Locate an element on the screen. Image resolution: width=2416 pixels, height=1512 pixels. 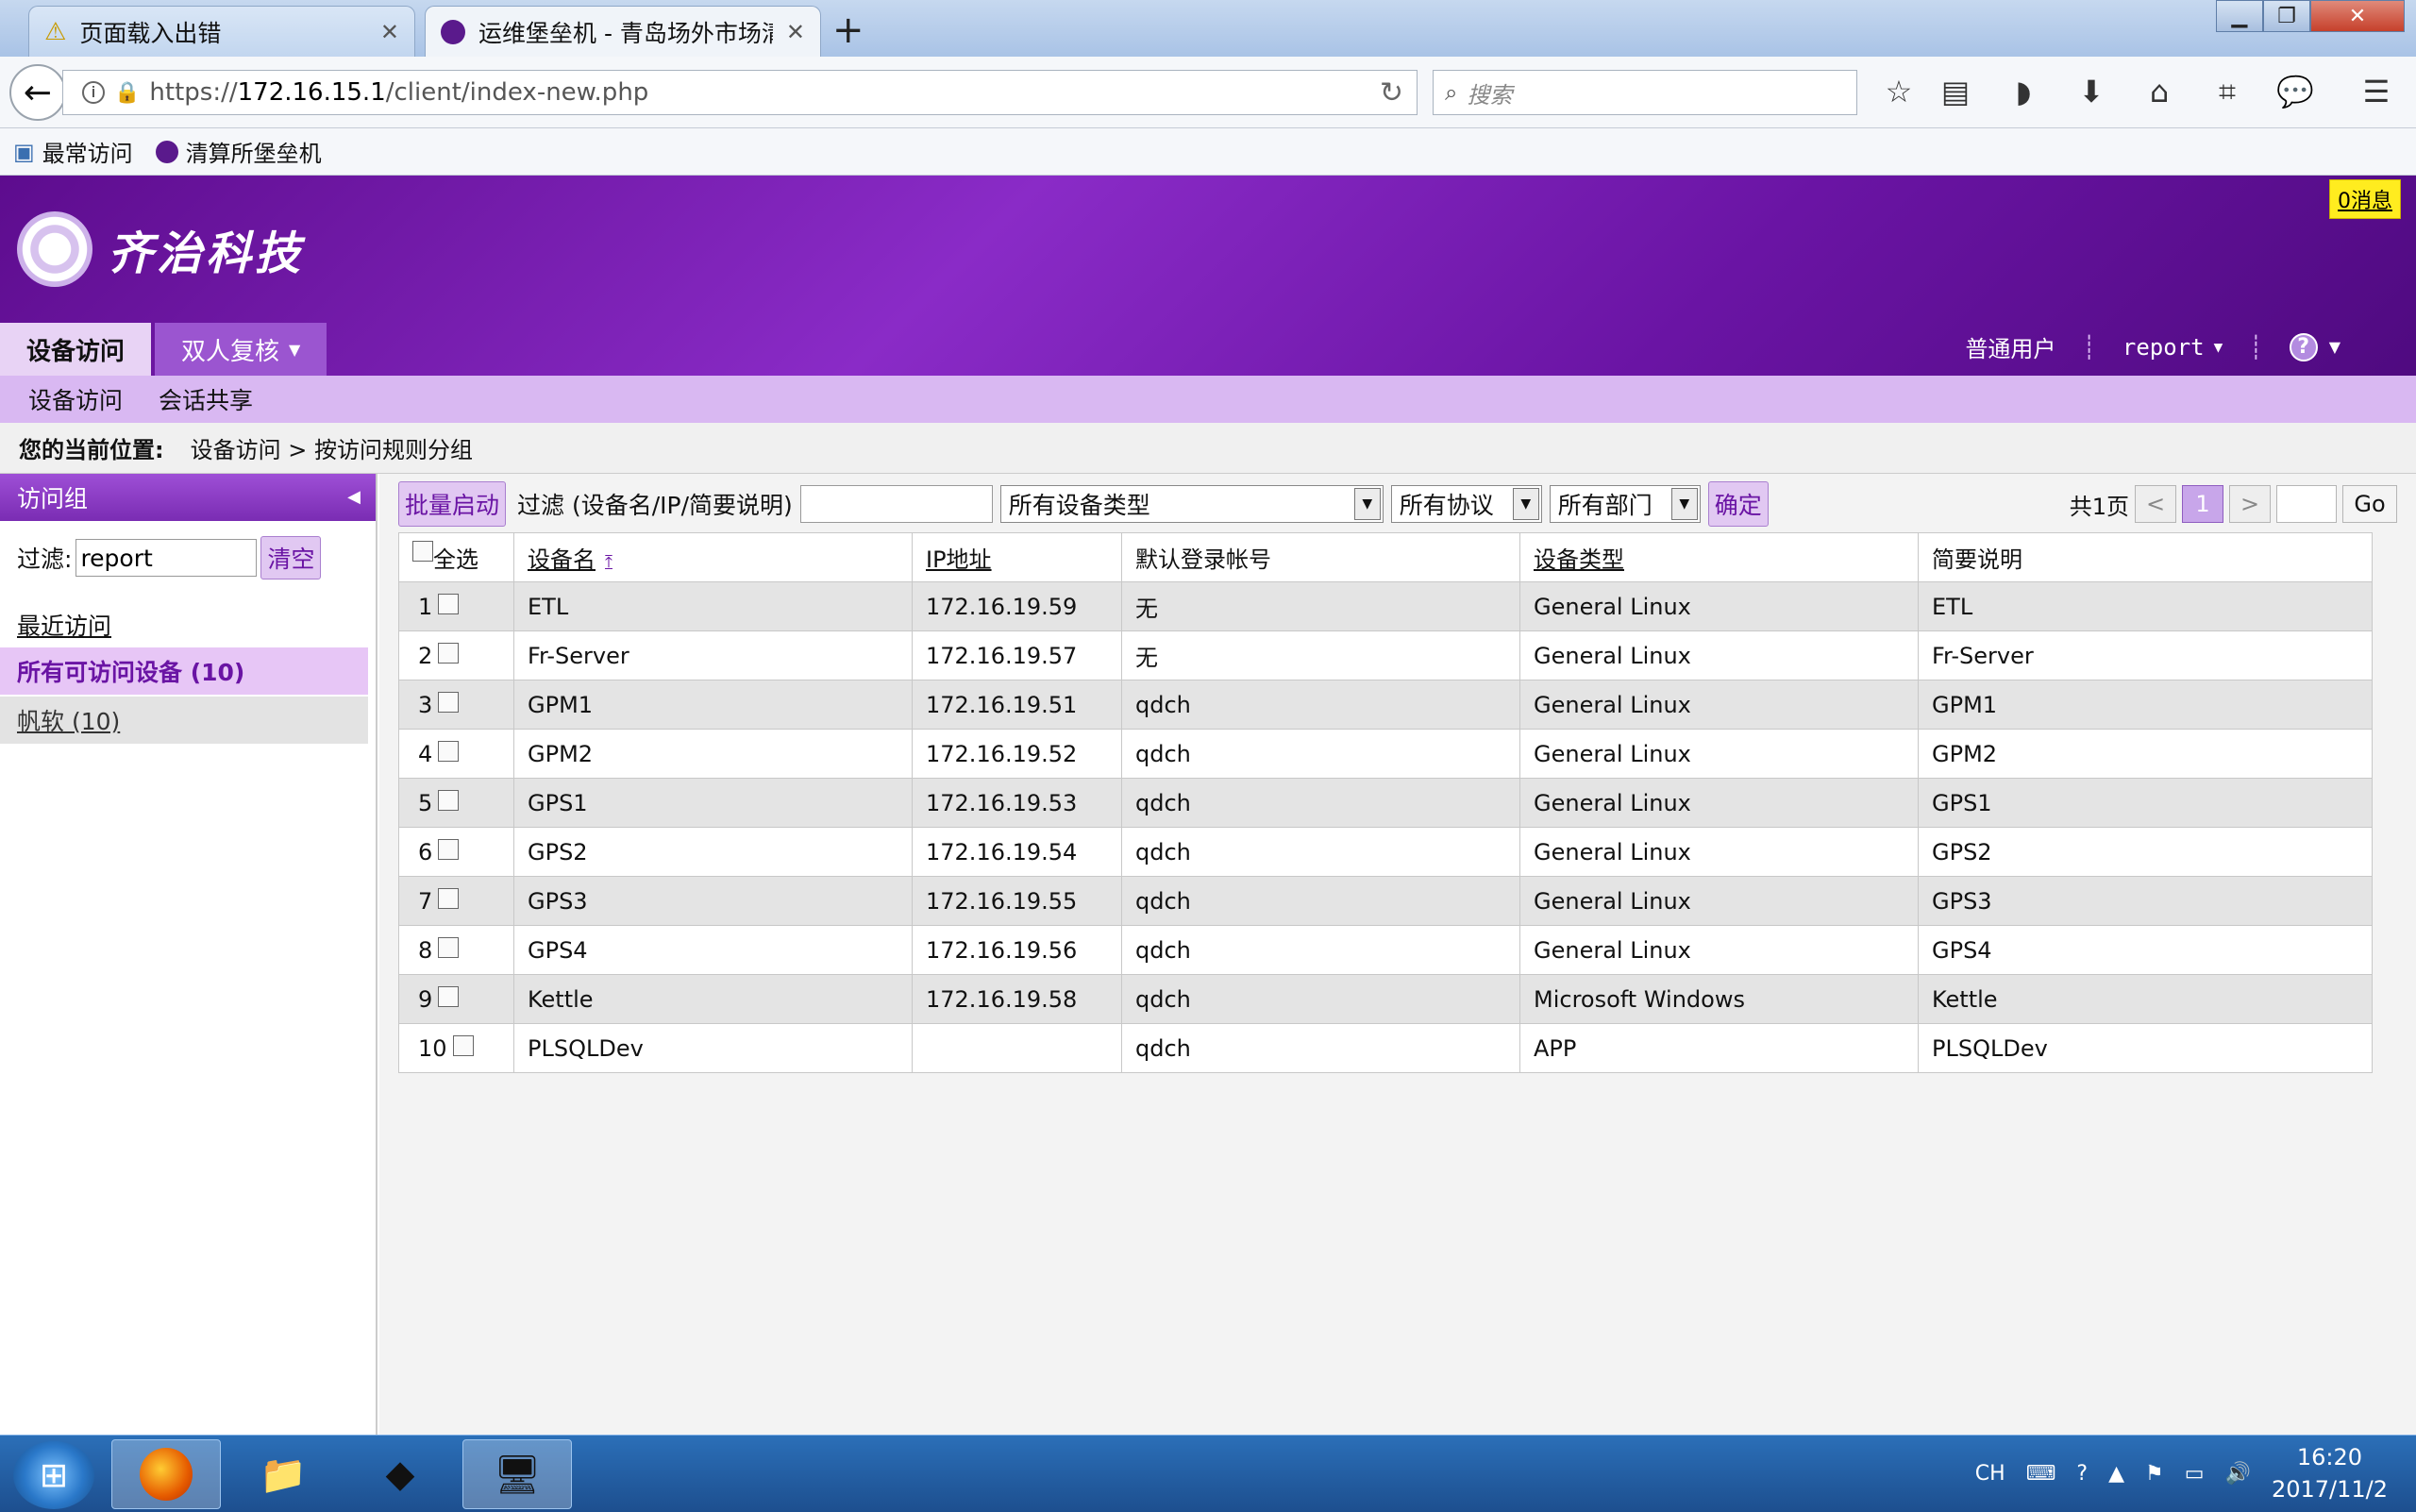
tab-bastion: 运维堡垒机 - 青岛场外市场清 ✕ is located at coordinates (623, 31).